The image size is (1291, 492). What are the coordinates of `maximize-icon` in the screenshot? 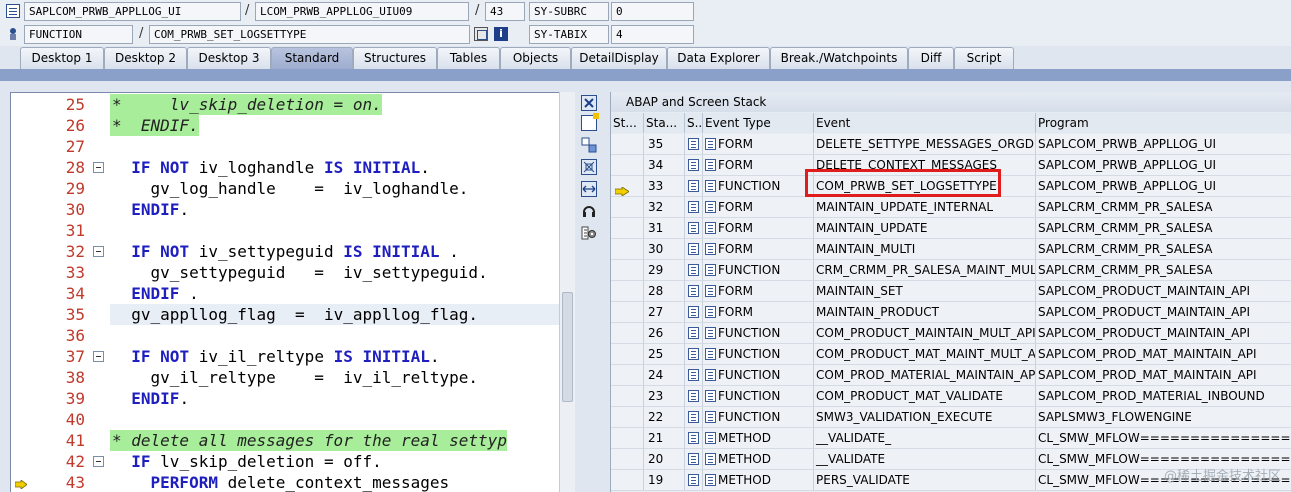 It's located at (589, 167).